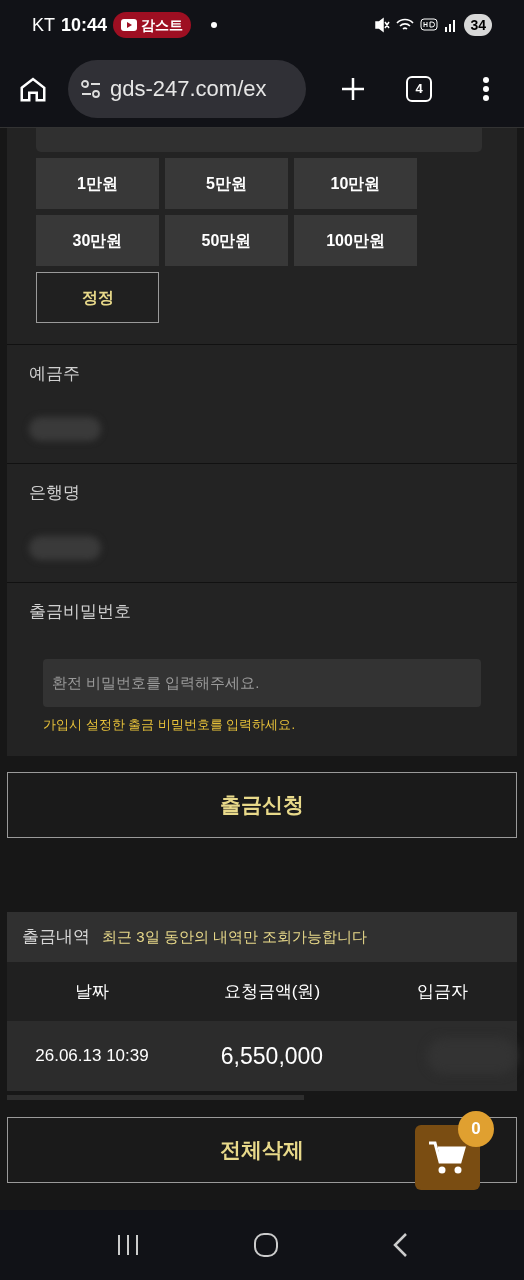 The height and width of the screenshot is (1280, 524). Describe the element at coordinates (152, 25) in the screenshot. I see `live-badge: 감스트` at that location.